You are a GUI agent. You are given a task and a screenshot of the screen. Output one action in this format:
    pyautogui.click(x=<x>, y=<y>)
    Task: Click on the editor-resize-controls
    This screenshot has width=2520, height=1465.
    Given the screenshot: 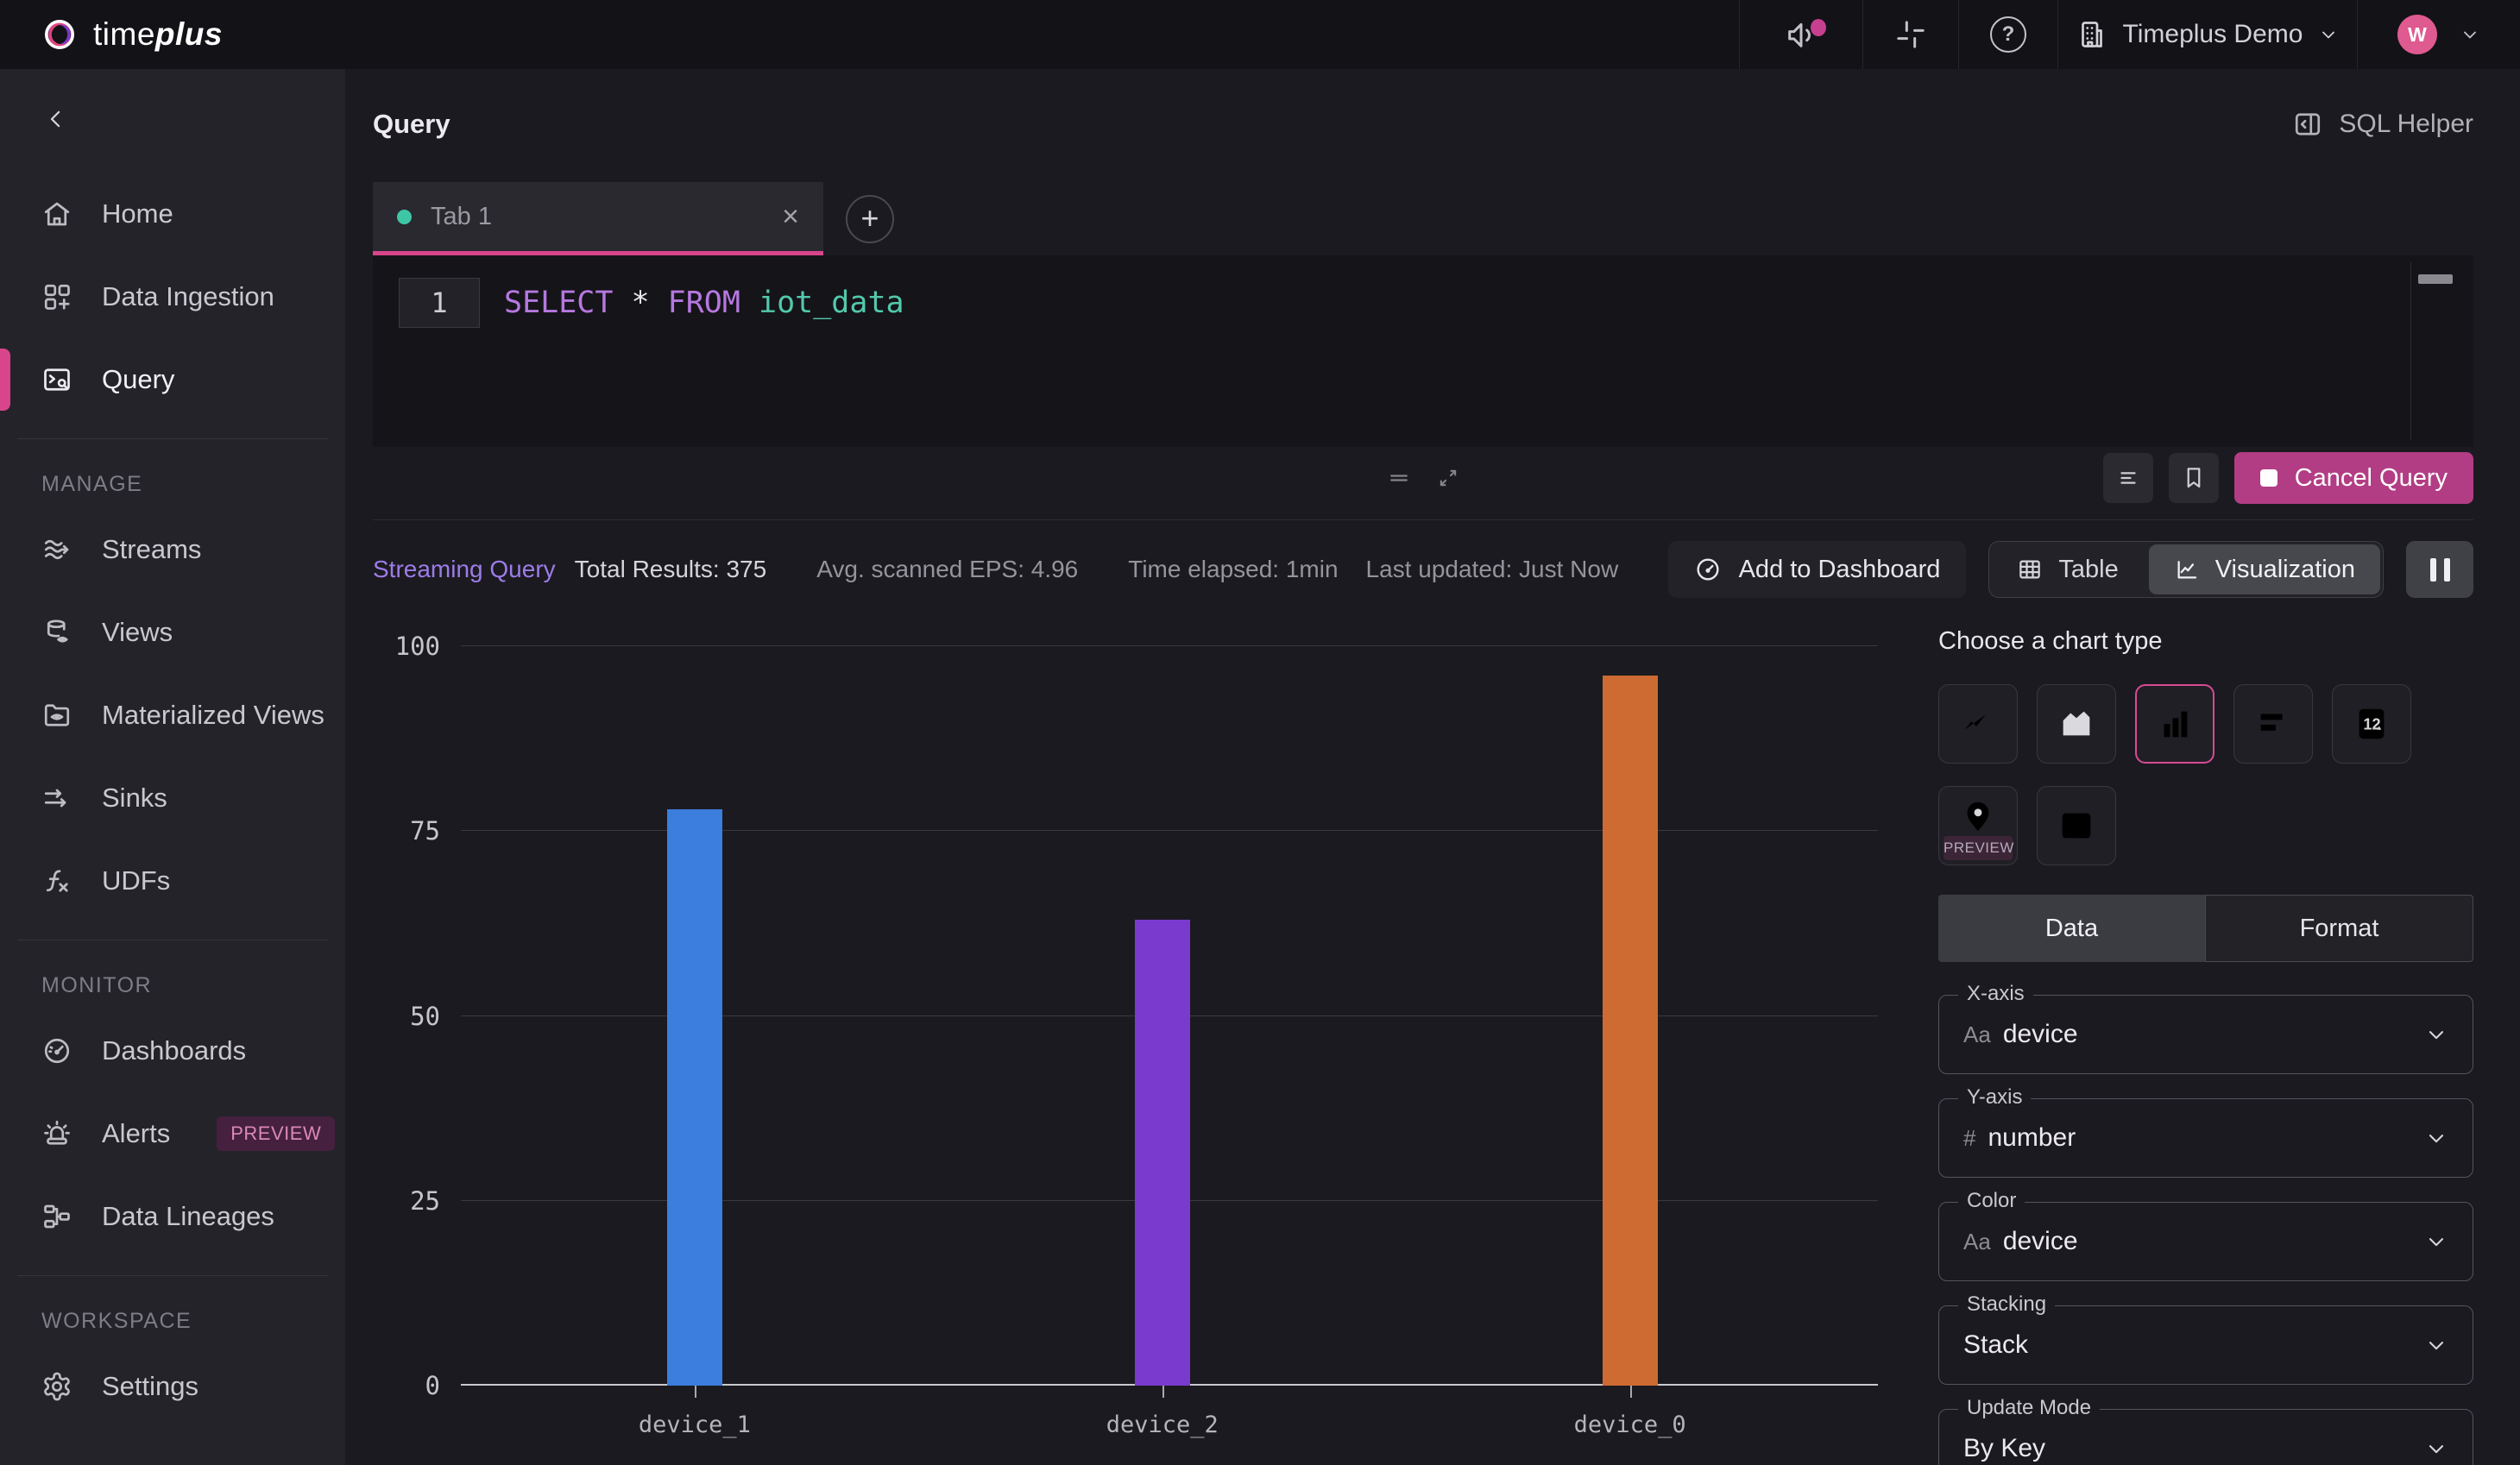 What is the action you would take?
    pyautogui.click(x=1423, y=478)
    